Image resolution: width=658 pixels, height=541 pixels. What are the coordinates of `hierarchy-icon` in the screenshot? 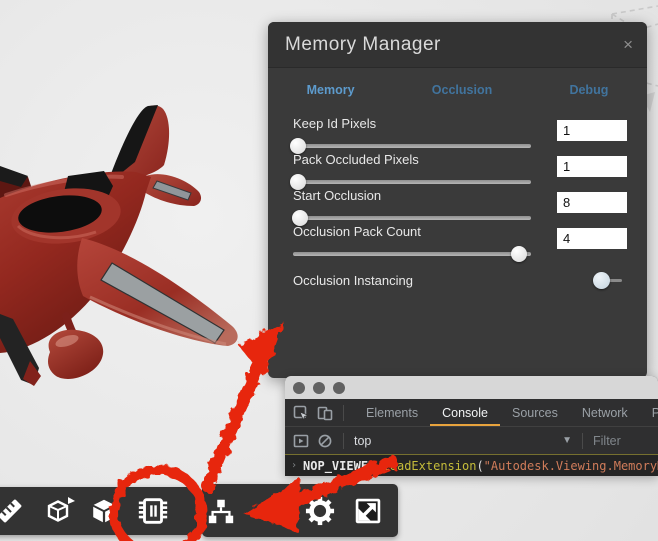 It's located at (221, 511).